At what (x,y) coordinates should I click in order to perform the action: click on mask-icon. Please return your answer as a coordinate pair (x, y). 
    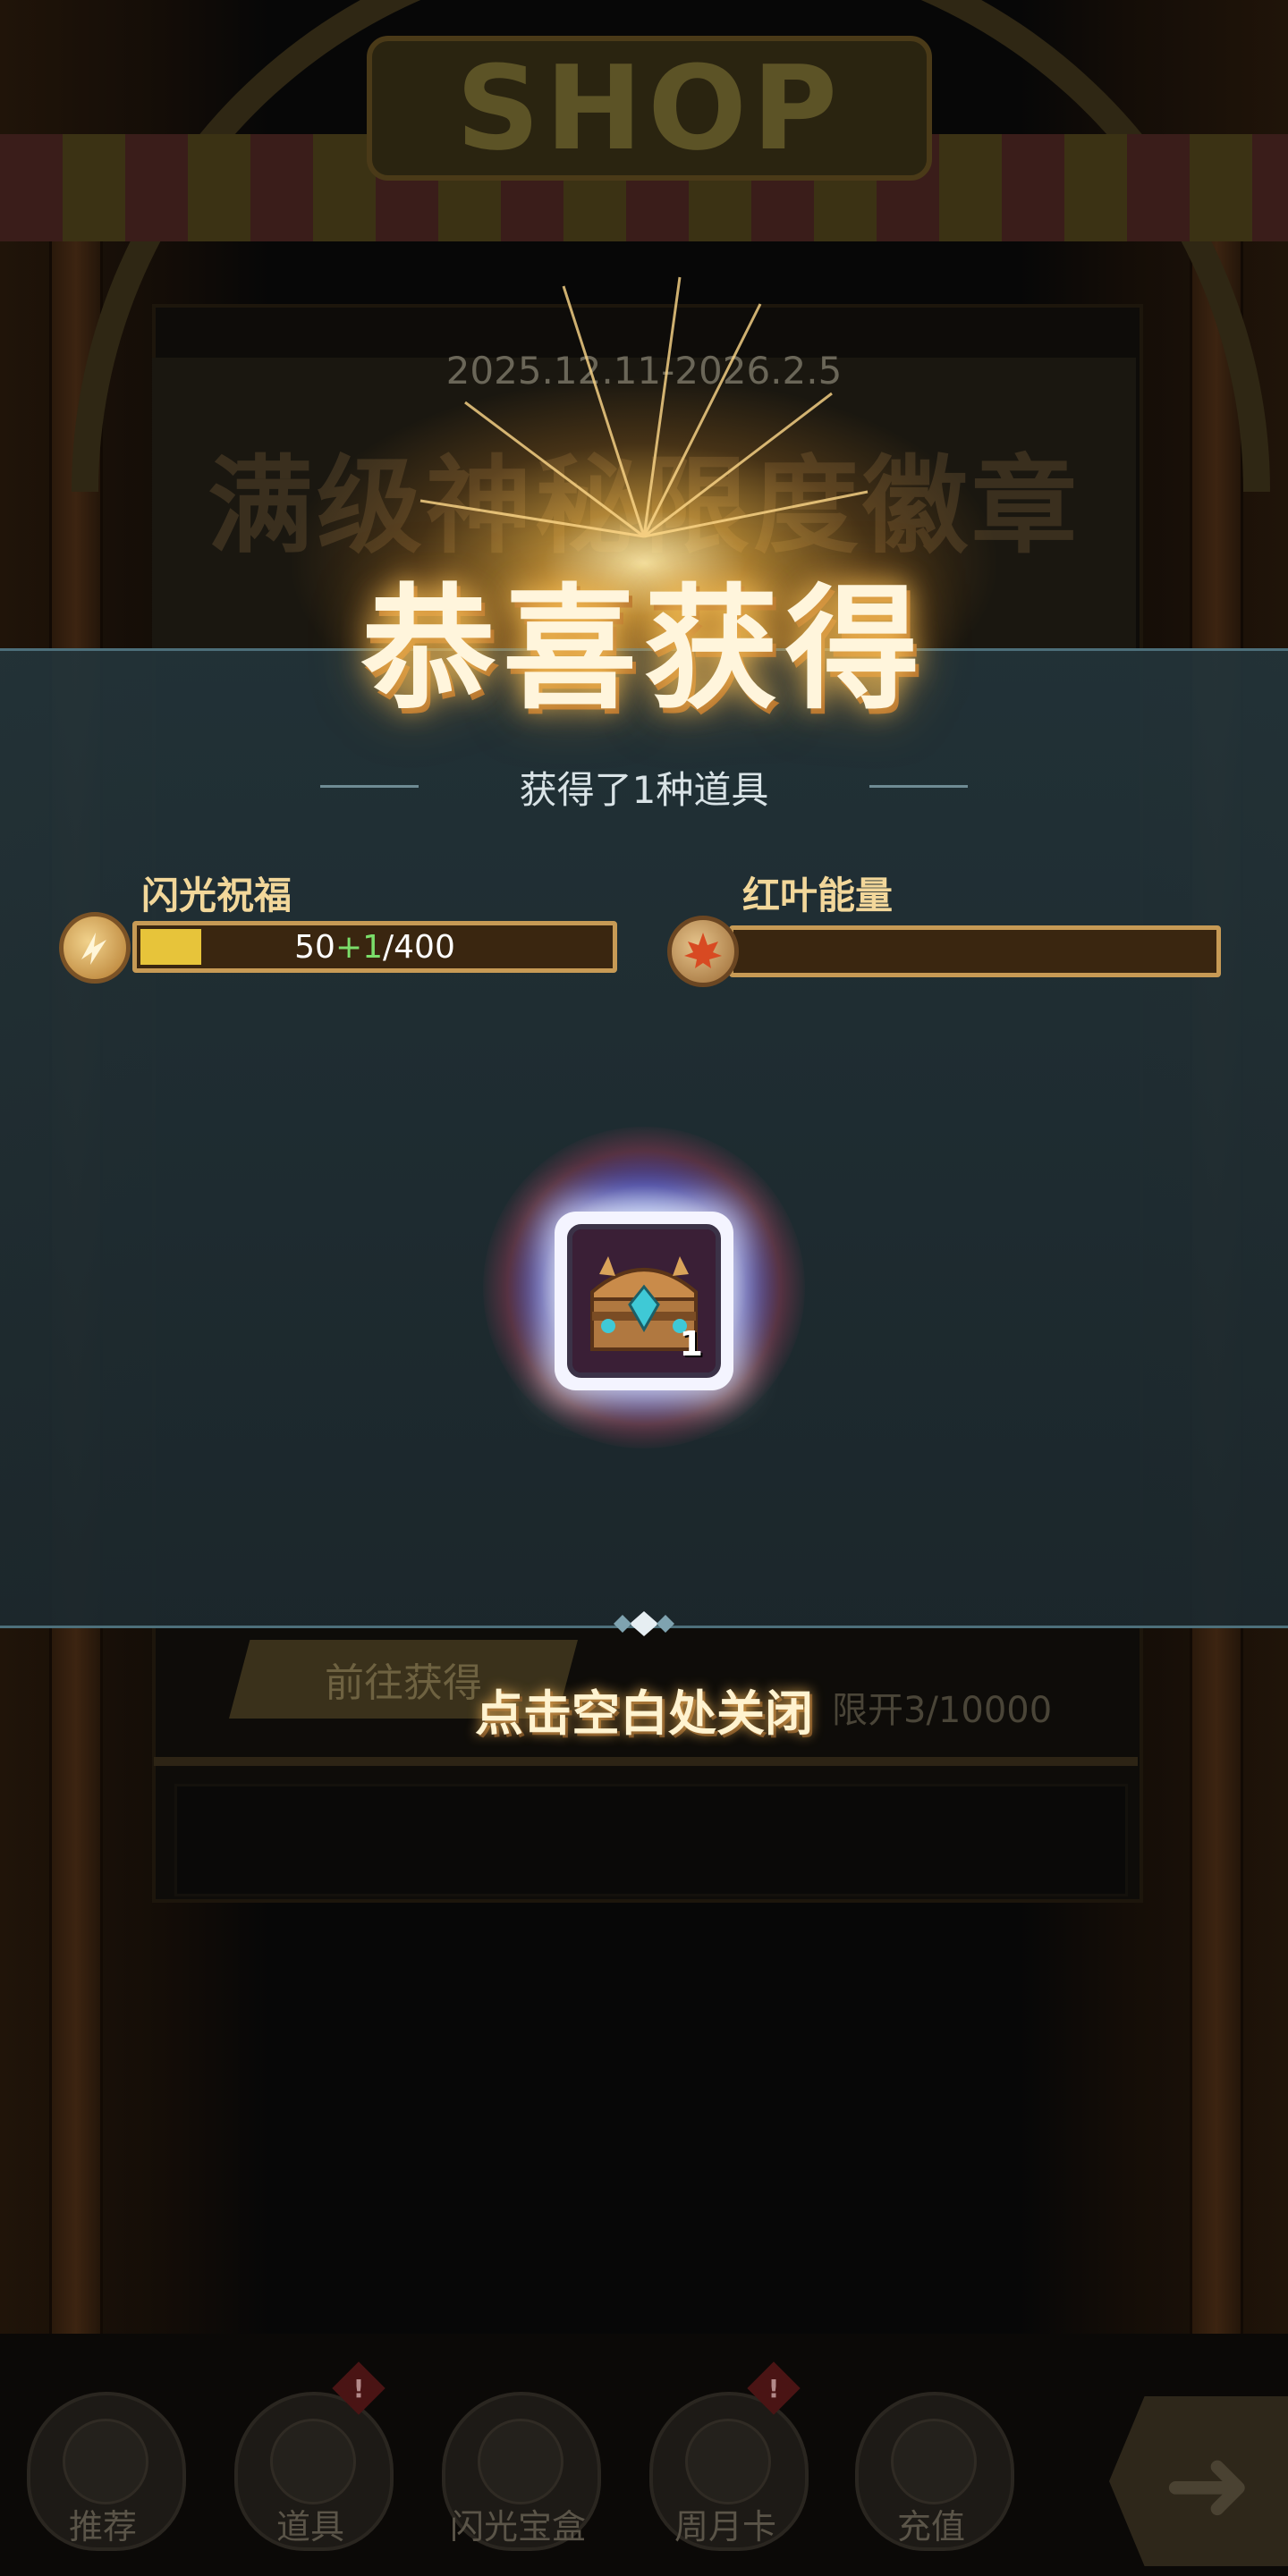
    Looking at the image, I should click on (105, 2461).